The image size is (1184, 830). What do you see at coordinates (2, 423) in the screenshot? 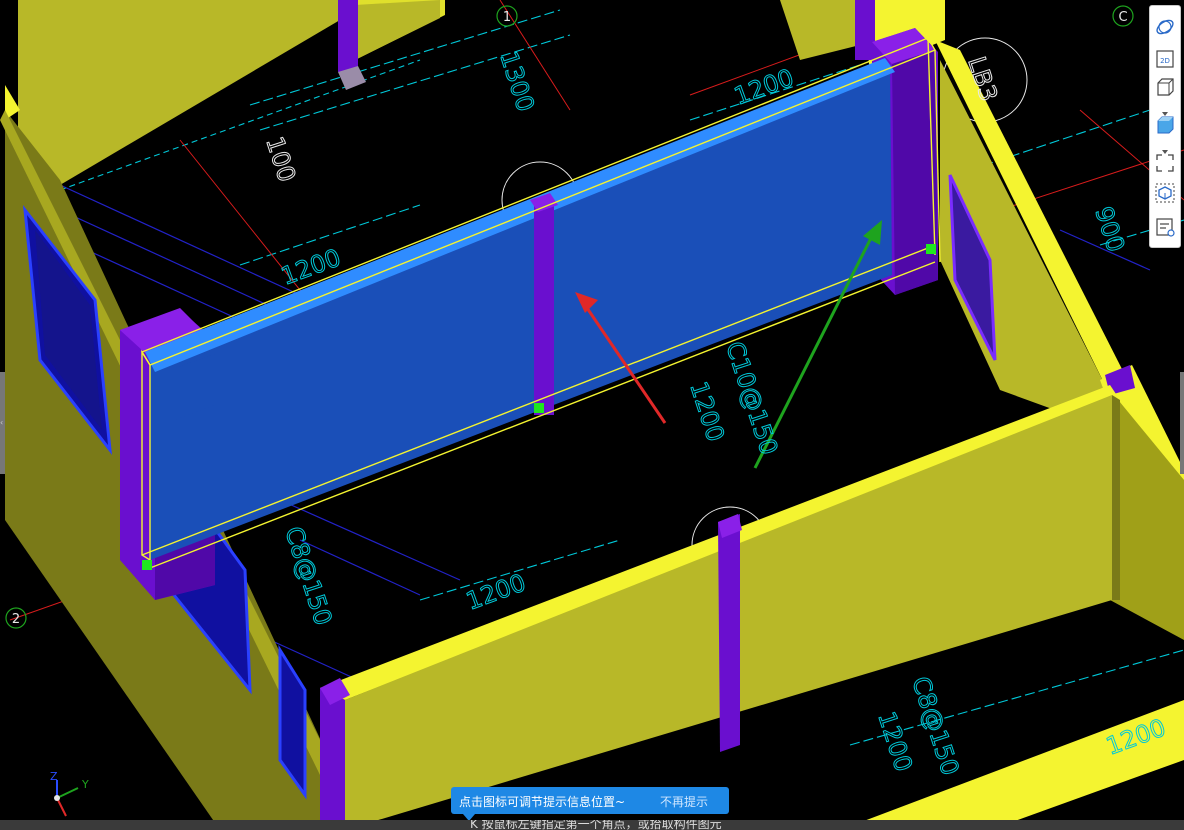
I see `expand-arrow-icon: ‹` at bounding box center [2, 423].